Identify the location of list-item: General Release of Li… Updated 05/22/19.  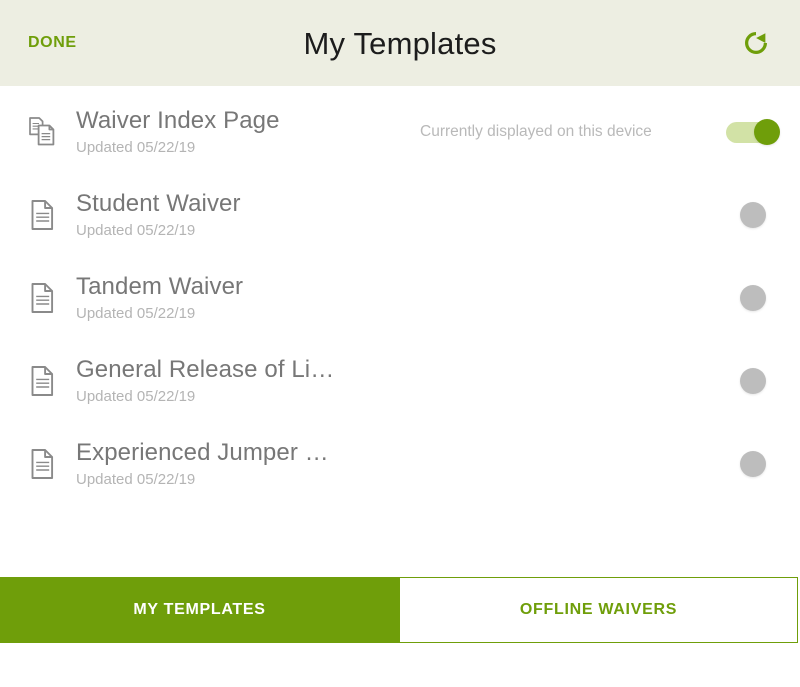
(400, 380).